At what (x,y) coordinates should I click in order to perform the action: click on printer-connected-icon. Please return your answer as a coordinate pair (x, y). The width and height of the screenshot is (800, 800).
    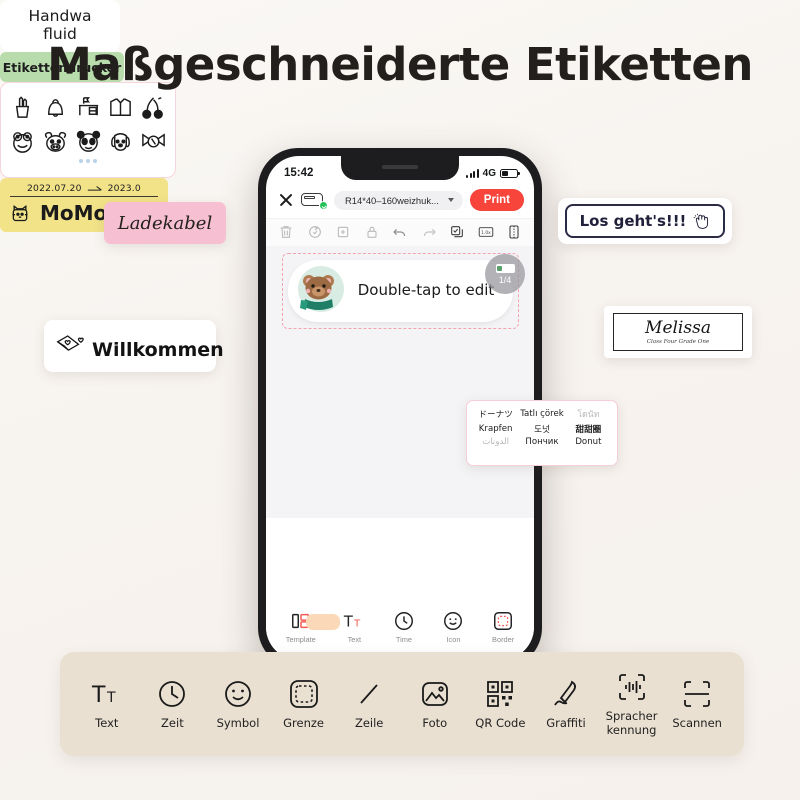
    Looking at the image, I should click on (314, 200).